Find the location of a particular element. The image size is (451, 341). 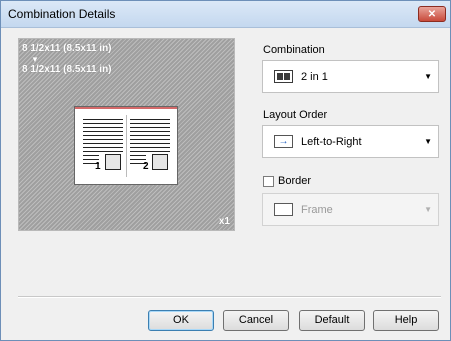

preview-page-1: 1 is located at coordinates (103, 146).